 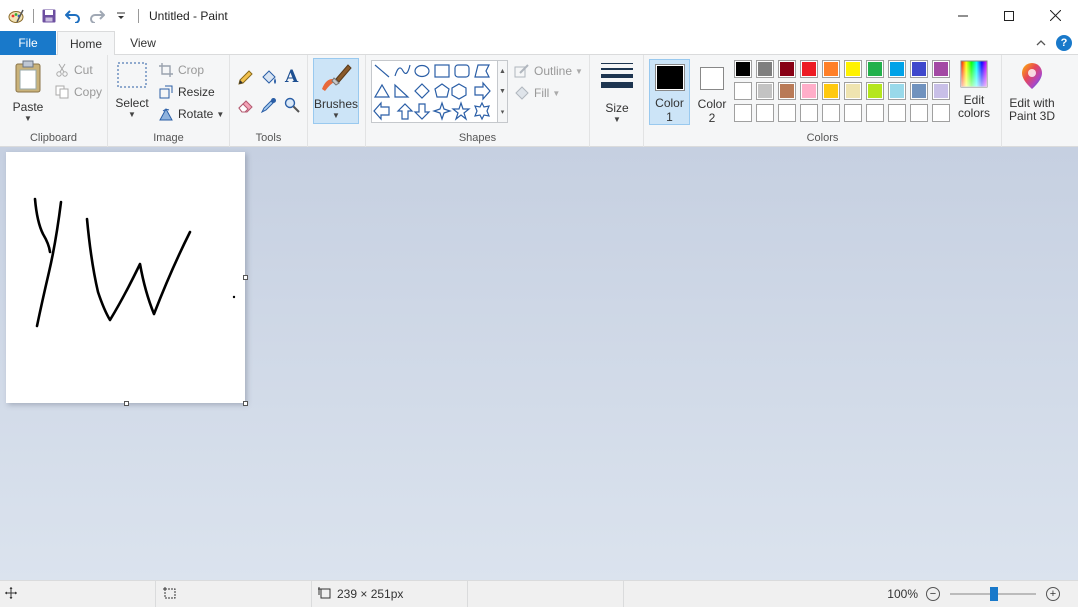 I want to click on color-spectrum-icon, so click(x=974, y=75).